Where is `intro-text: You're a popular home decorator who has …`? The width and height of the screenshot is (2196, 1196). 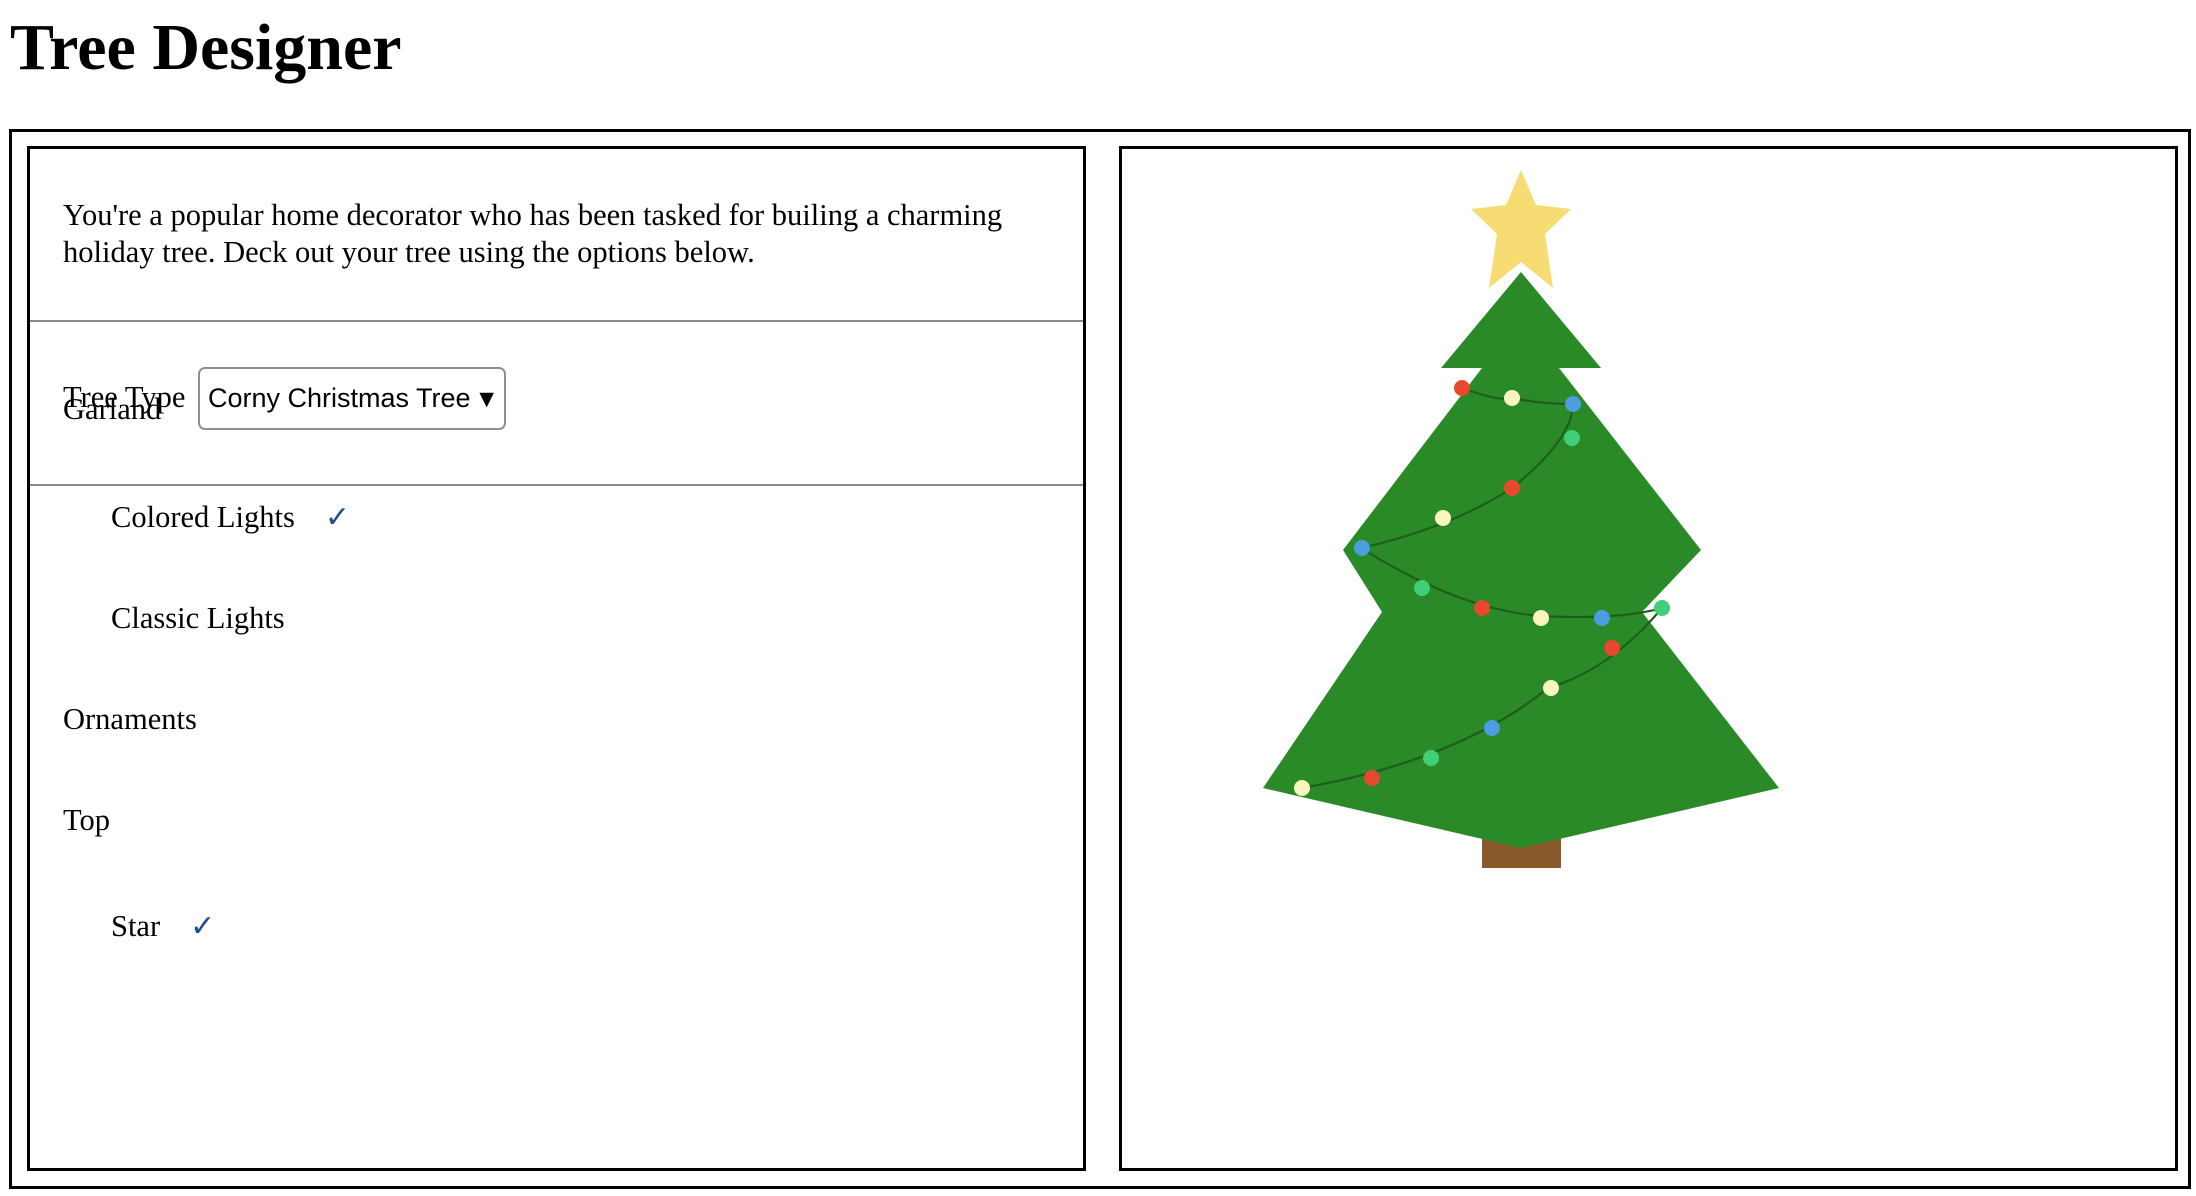 intro-text: You're a popular home decorator who has … is located at coordinates (533, 233).